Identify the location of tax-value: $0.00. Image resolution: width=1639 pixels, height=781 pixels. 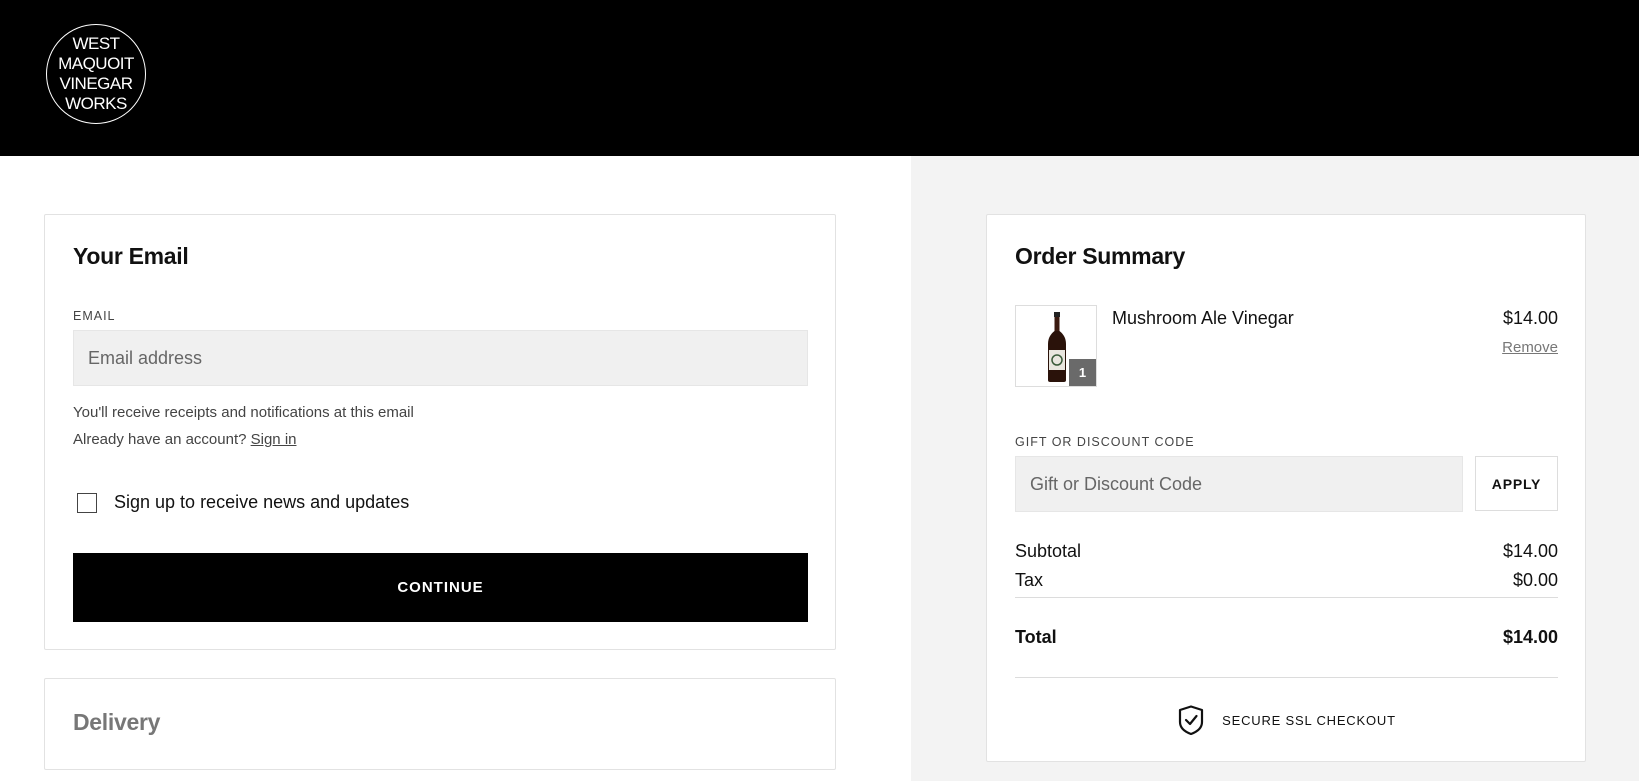
(1535, 580).